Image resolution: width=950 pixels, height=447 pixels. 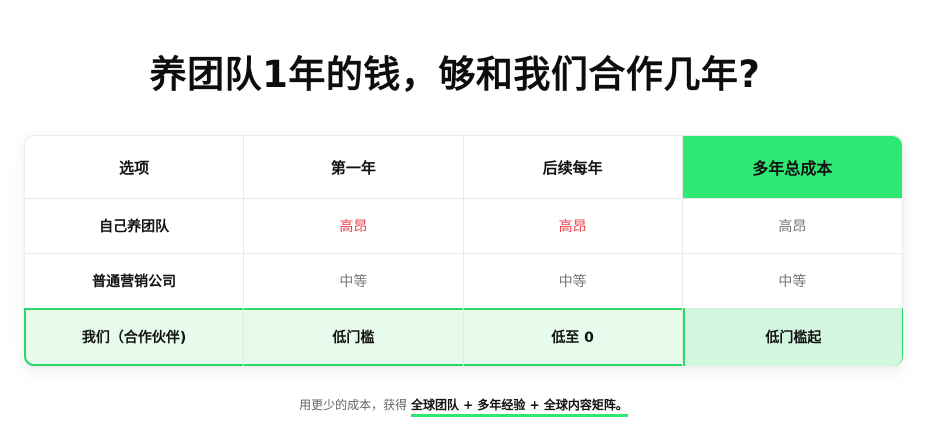 I want to click on header-first-year: 第一年, so click(x=354, y=167).